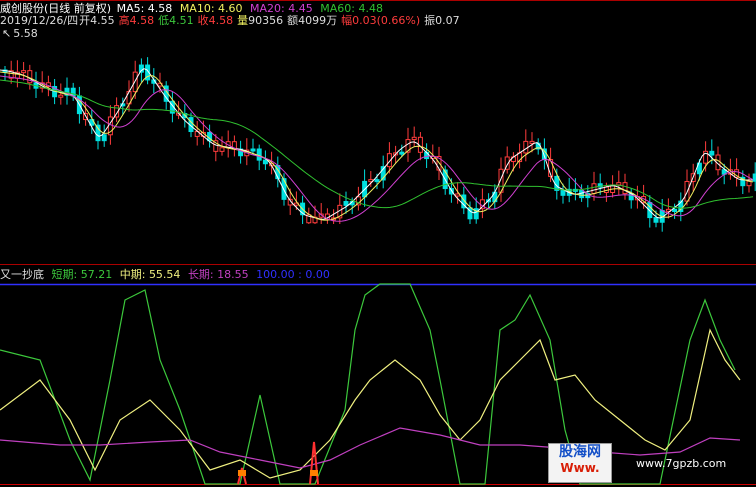  I want to click on close-label: 收, so click(203, 20).